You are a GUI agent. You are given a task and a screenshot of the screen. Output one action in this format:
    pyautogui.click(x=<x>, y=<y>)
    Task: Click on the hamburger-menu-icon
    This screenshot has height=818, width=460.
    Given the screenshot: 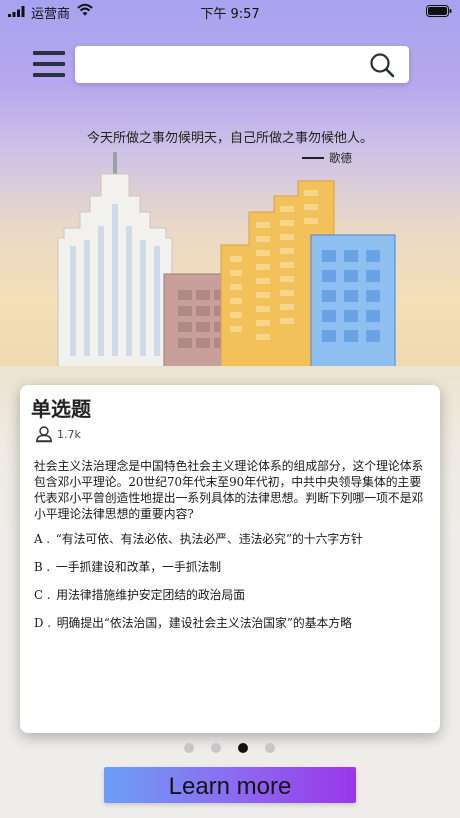 What is the action you would take?
    pyautogui.click(x=49, y=64)
    